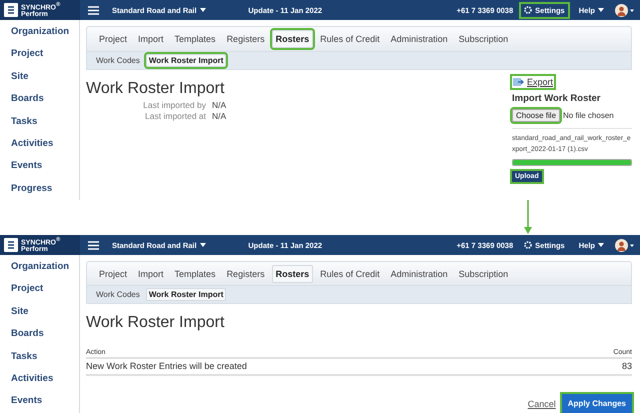 This screenshot has width=640, height=413. What do you see at coordinates (166, 366) in the screenshot?
I see `table-cell: New Work Roster Entries will be created` at bounding box center [166, 366].